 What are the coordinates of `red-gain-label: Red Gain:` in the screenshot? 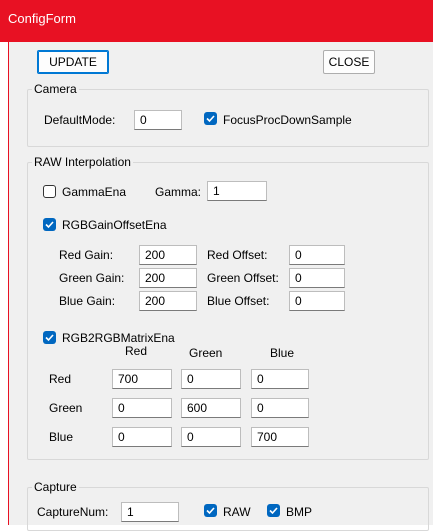 It's located at (86, 255).